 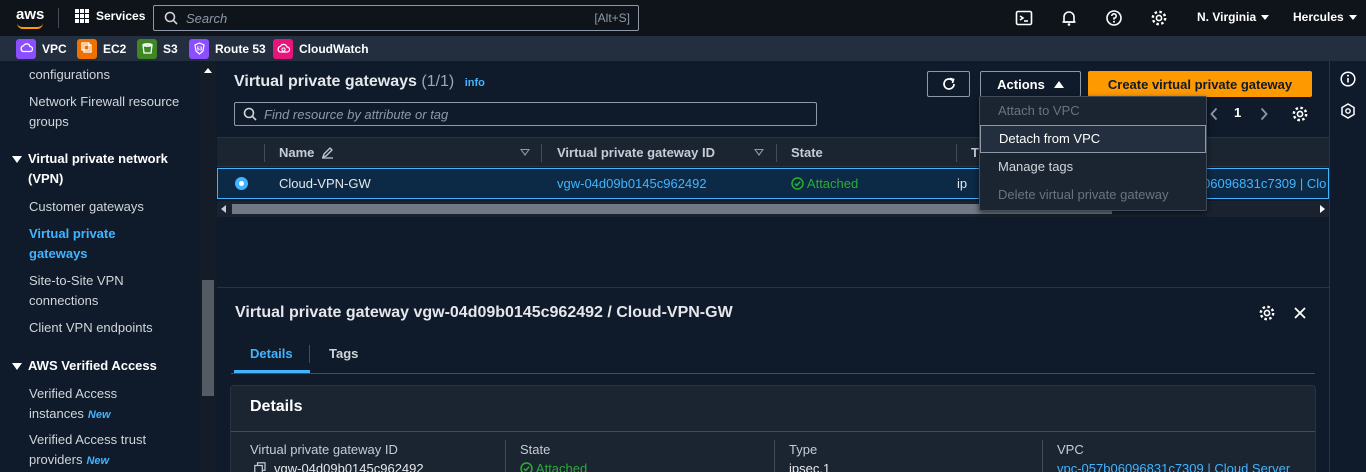 I want to click on actions-button: Actions, so click(x=1030, y=84).